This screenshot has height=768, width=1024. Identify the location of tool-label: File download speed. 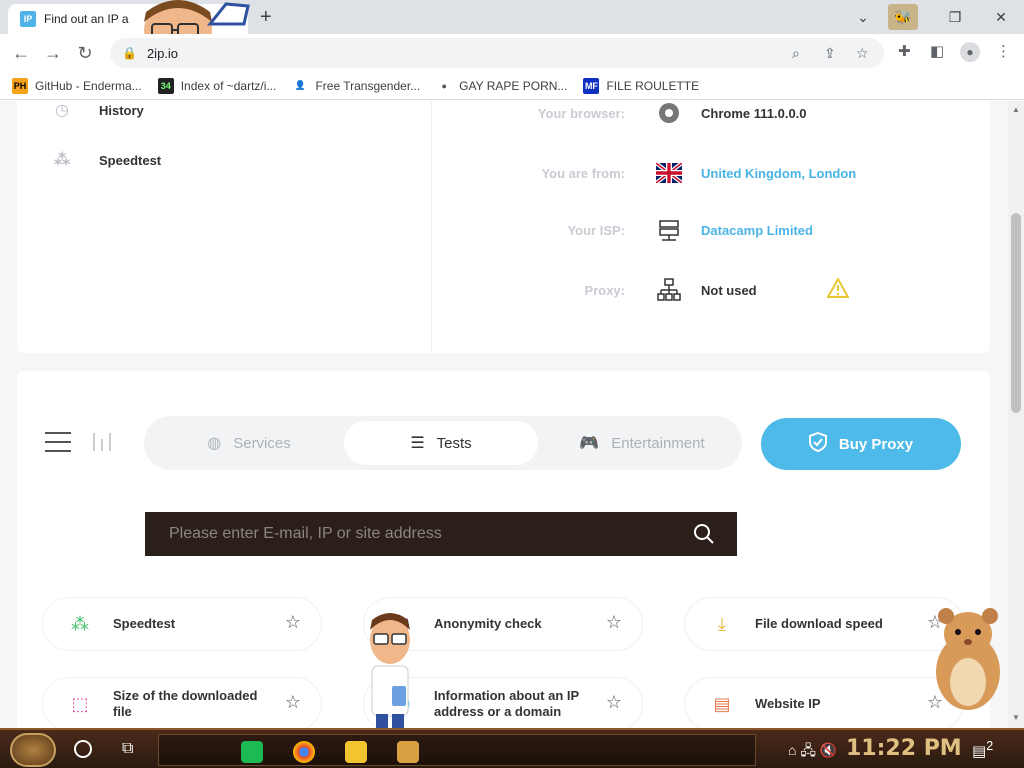
(819, 623).